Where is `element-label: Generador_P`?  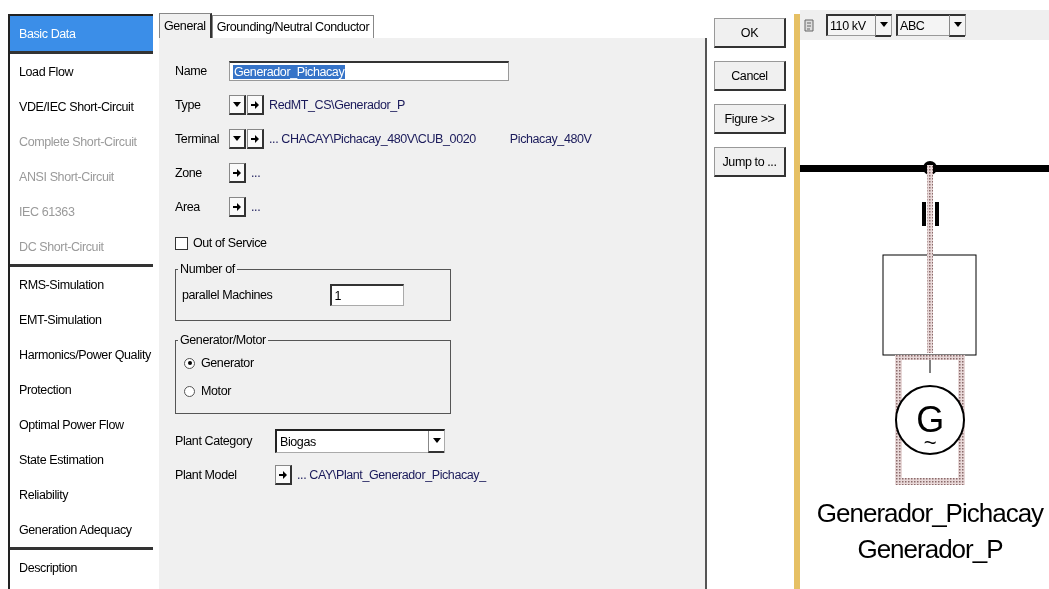
element-label: Generador_P is located at coordinates (930, 549).